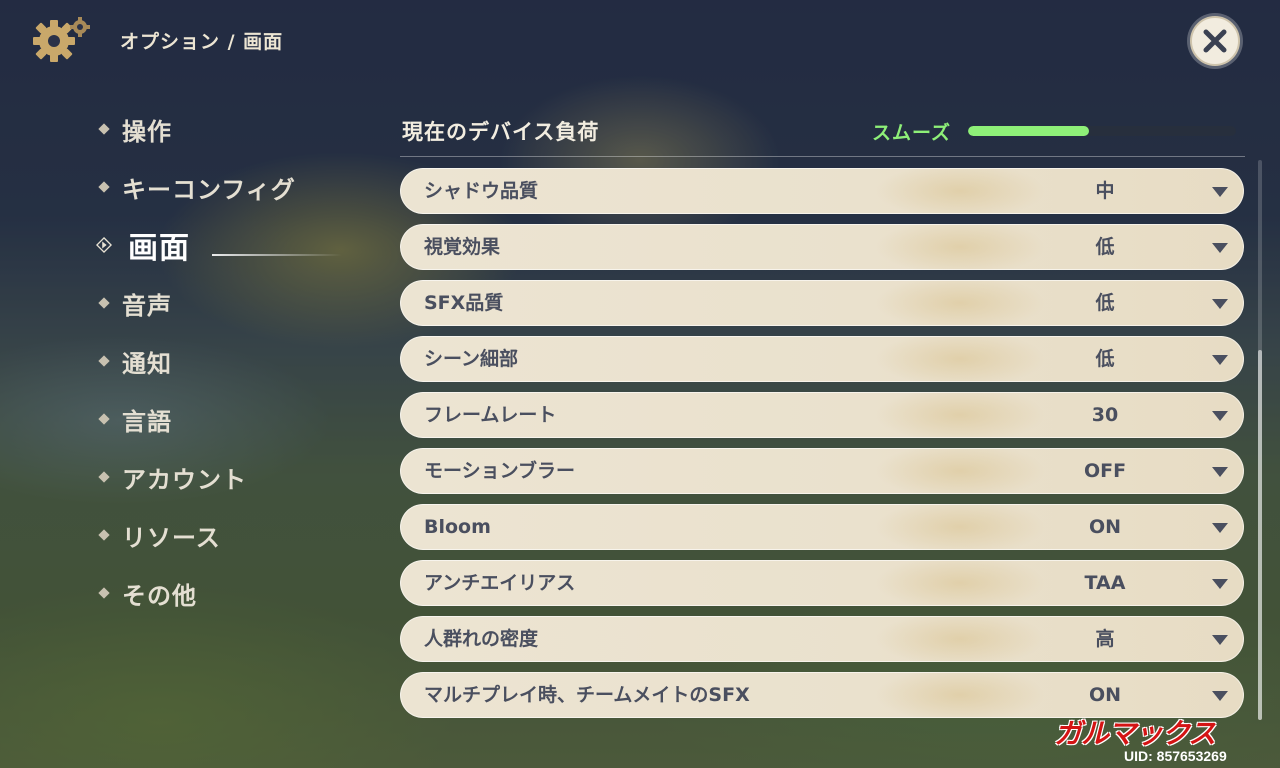 The image size is (1280, 768). I want to click on sidebar-item-other: その他, so click(236, 593).